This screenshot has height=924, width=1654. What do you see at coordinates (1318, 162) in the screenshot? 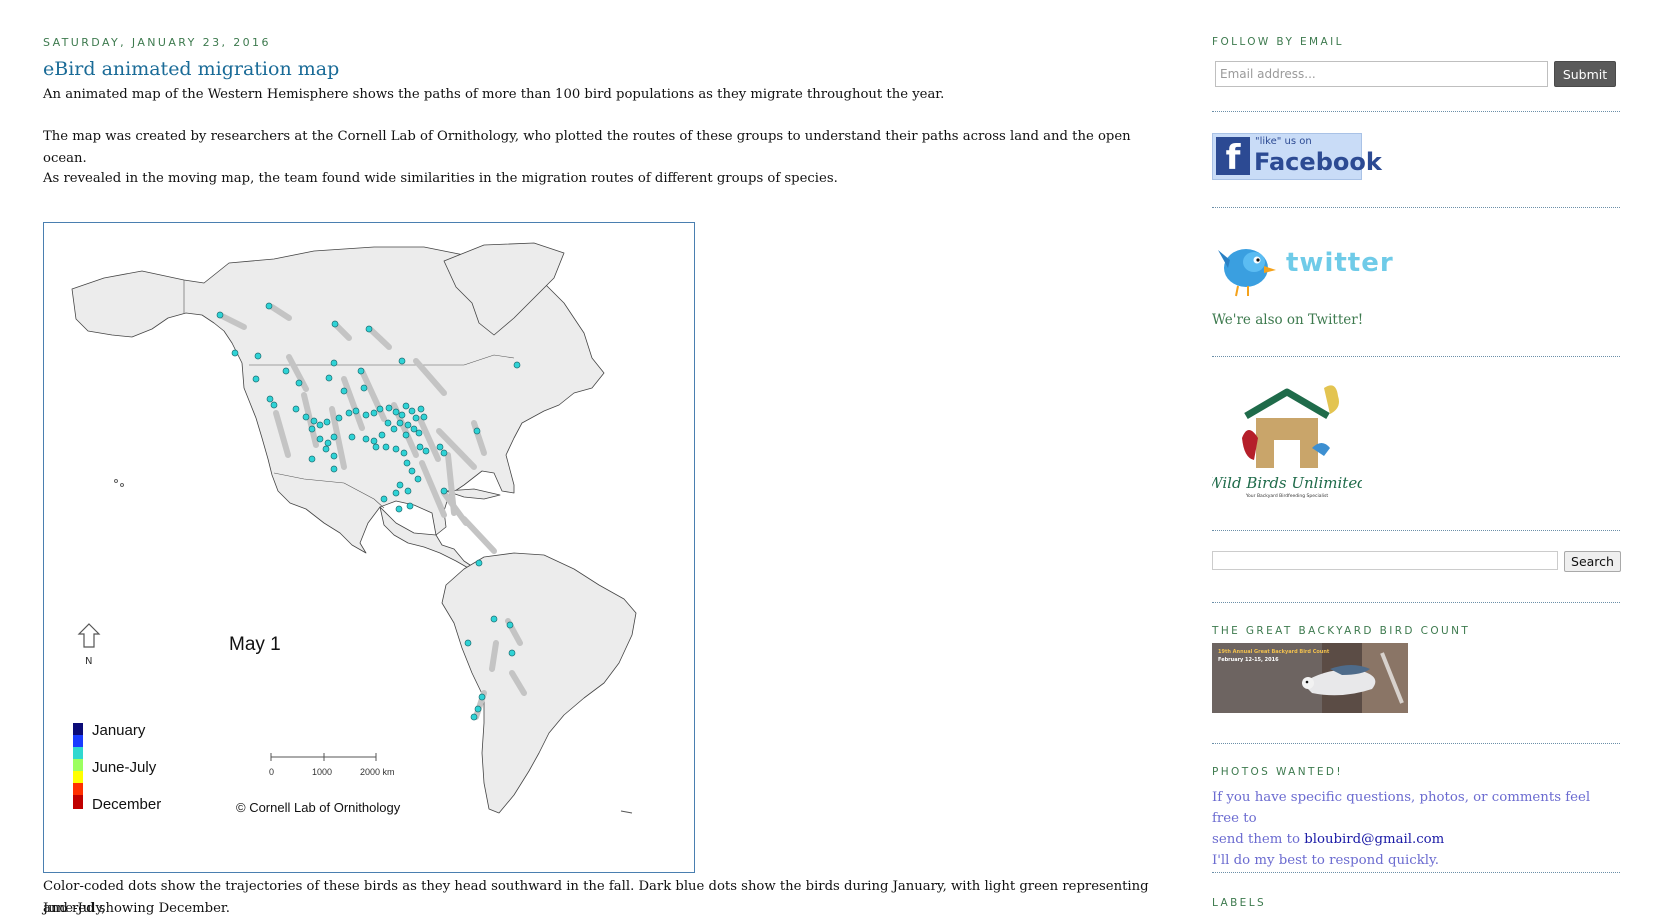
I see `facebook-wordmark: Facebook` at bounding box center [1318, 162].